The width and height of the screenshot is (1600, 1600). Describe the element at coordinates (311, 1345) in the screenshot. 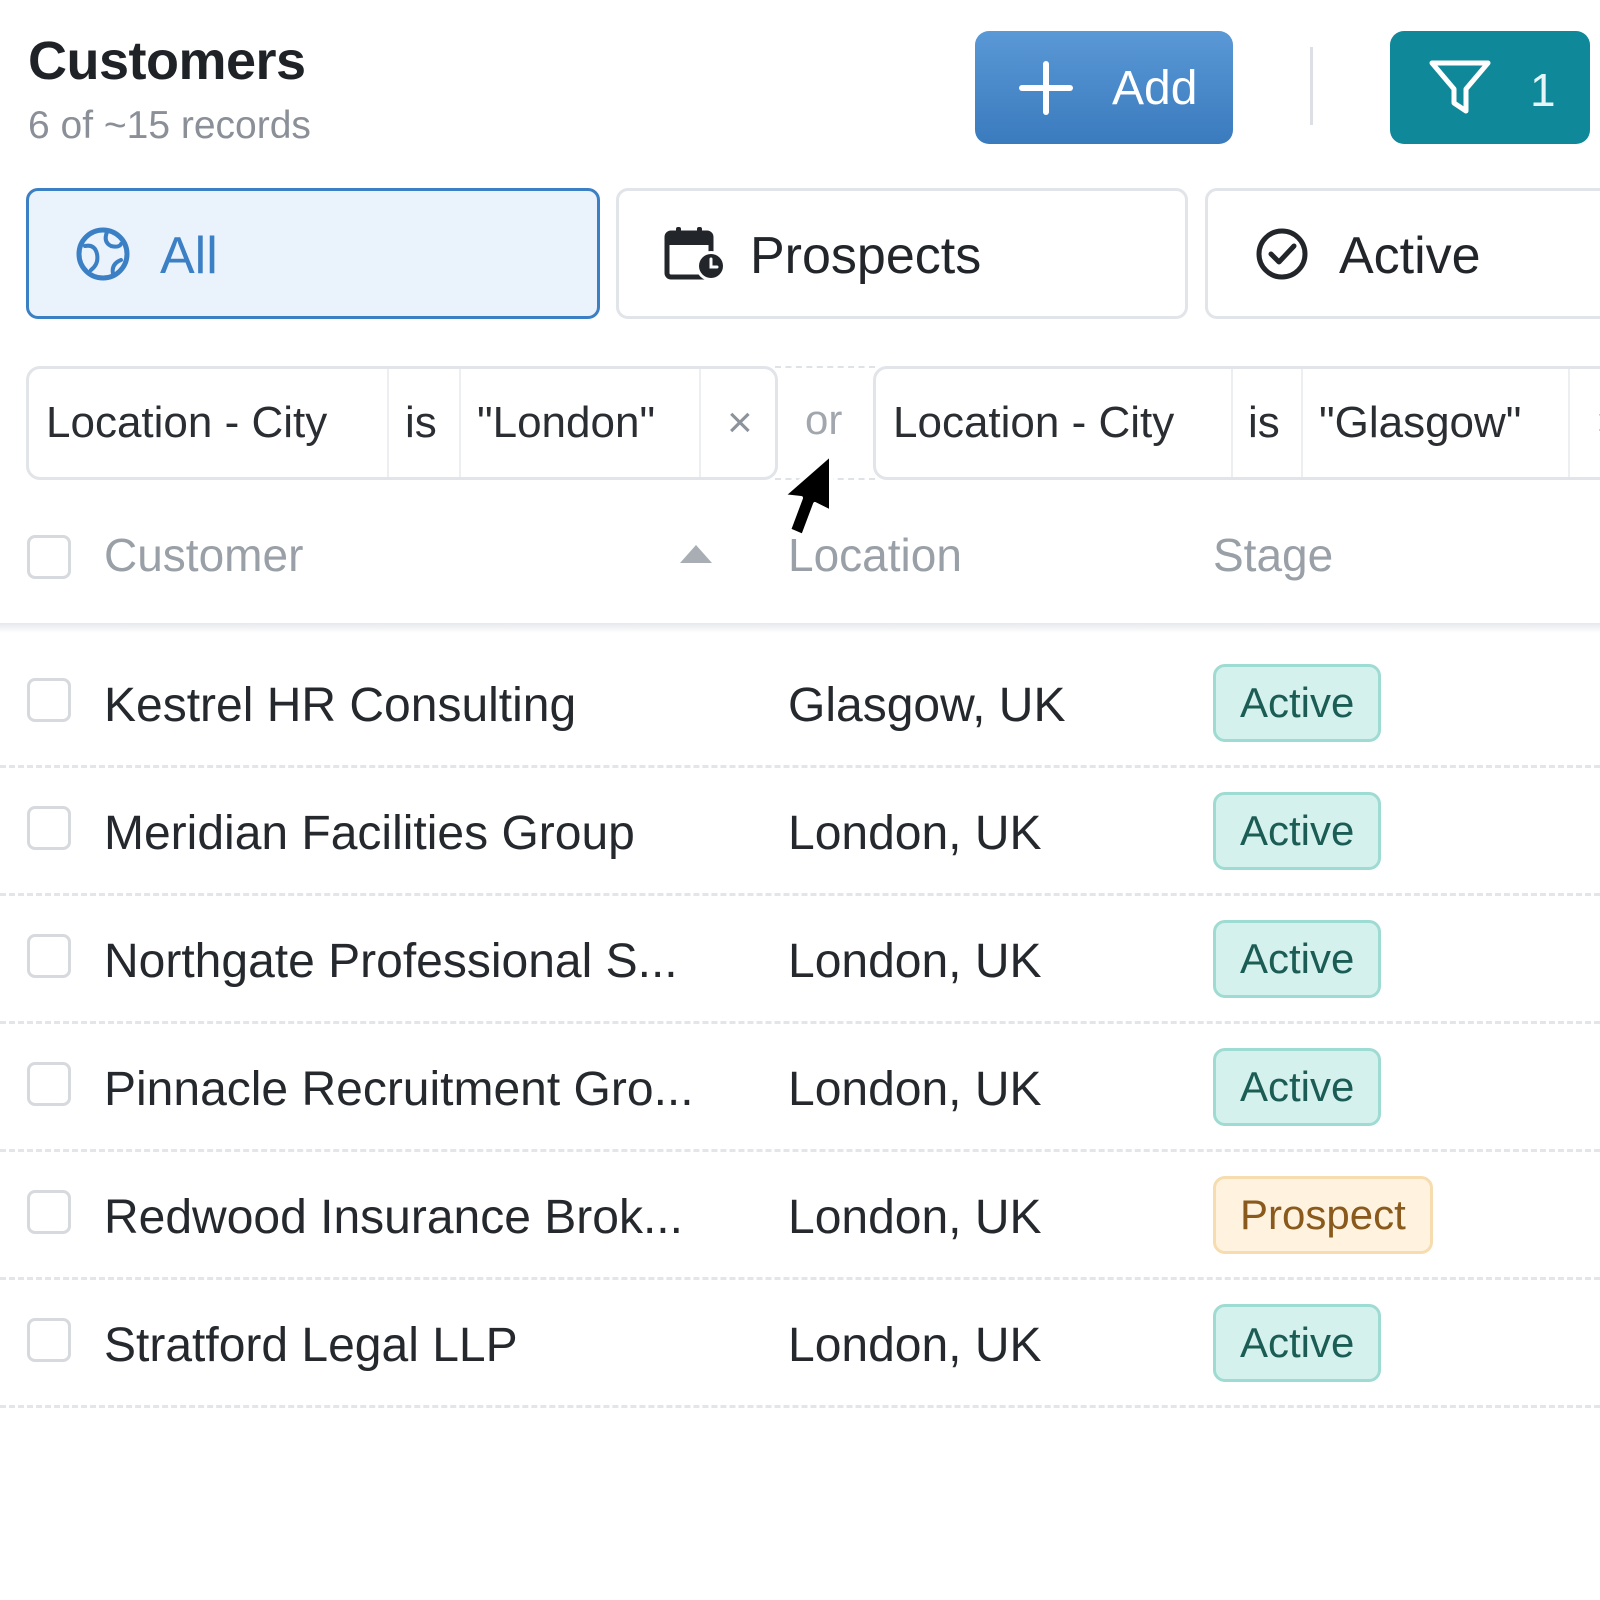

I see `customer-name: Stratford Legal LLP` at that location.